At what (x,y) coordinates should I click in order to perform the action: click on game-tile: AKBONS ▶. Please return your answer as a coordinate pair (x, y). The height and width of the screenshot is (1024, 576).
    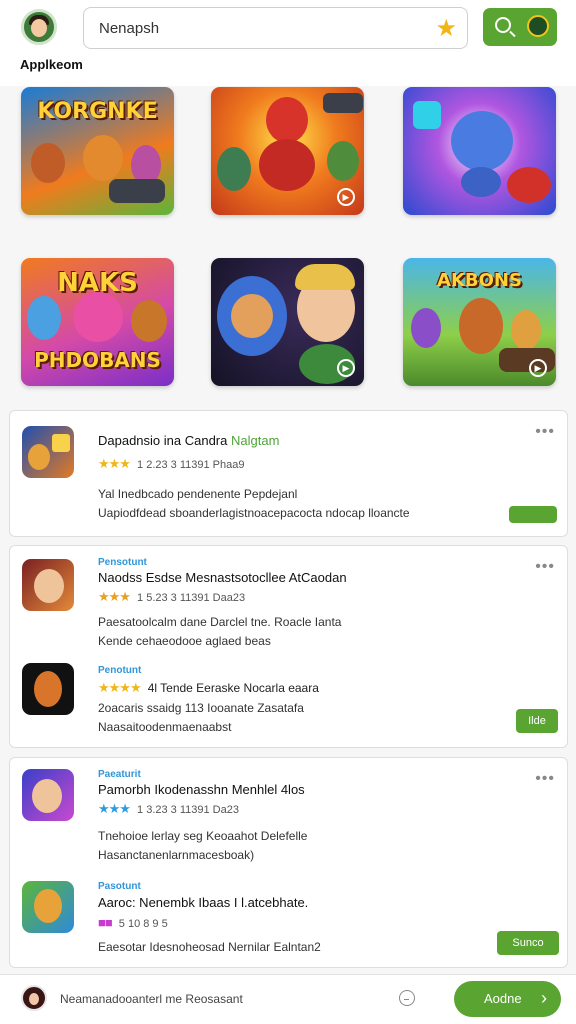
    Looking at the image, I should click on (479, 322).